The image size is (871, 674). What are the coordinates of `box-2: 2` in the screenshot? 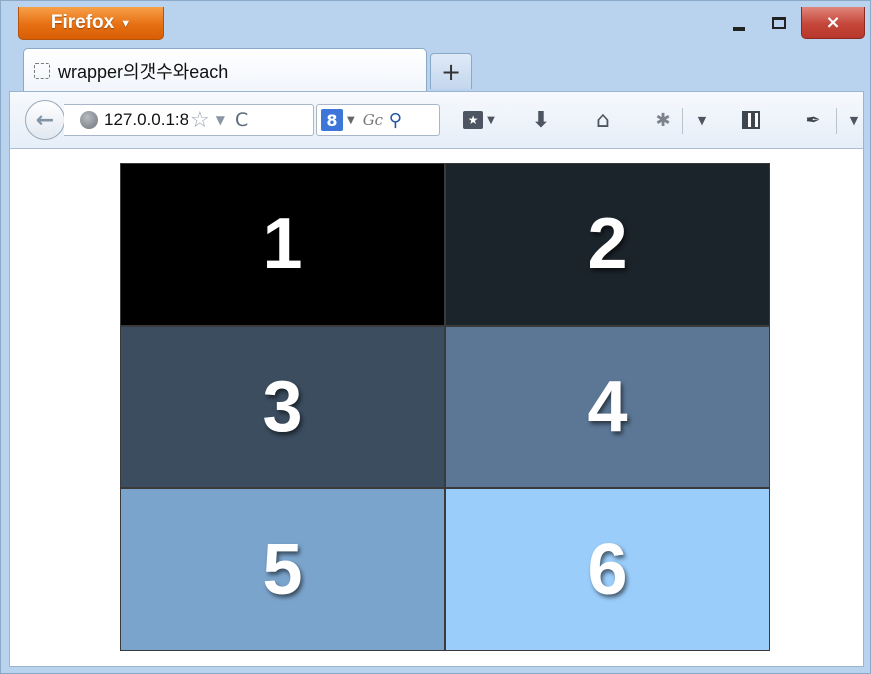 It's located at (607, 244).